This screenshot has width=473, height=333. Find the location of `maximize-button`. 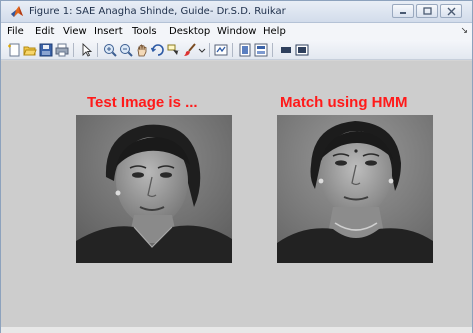

maximize-button is located at coordinates (427, 11).